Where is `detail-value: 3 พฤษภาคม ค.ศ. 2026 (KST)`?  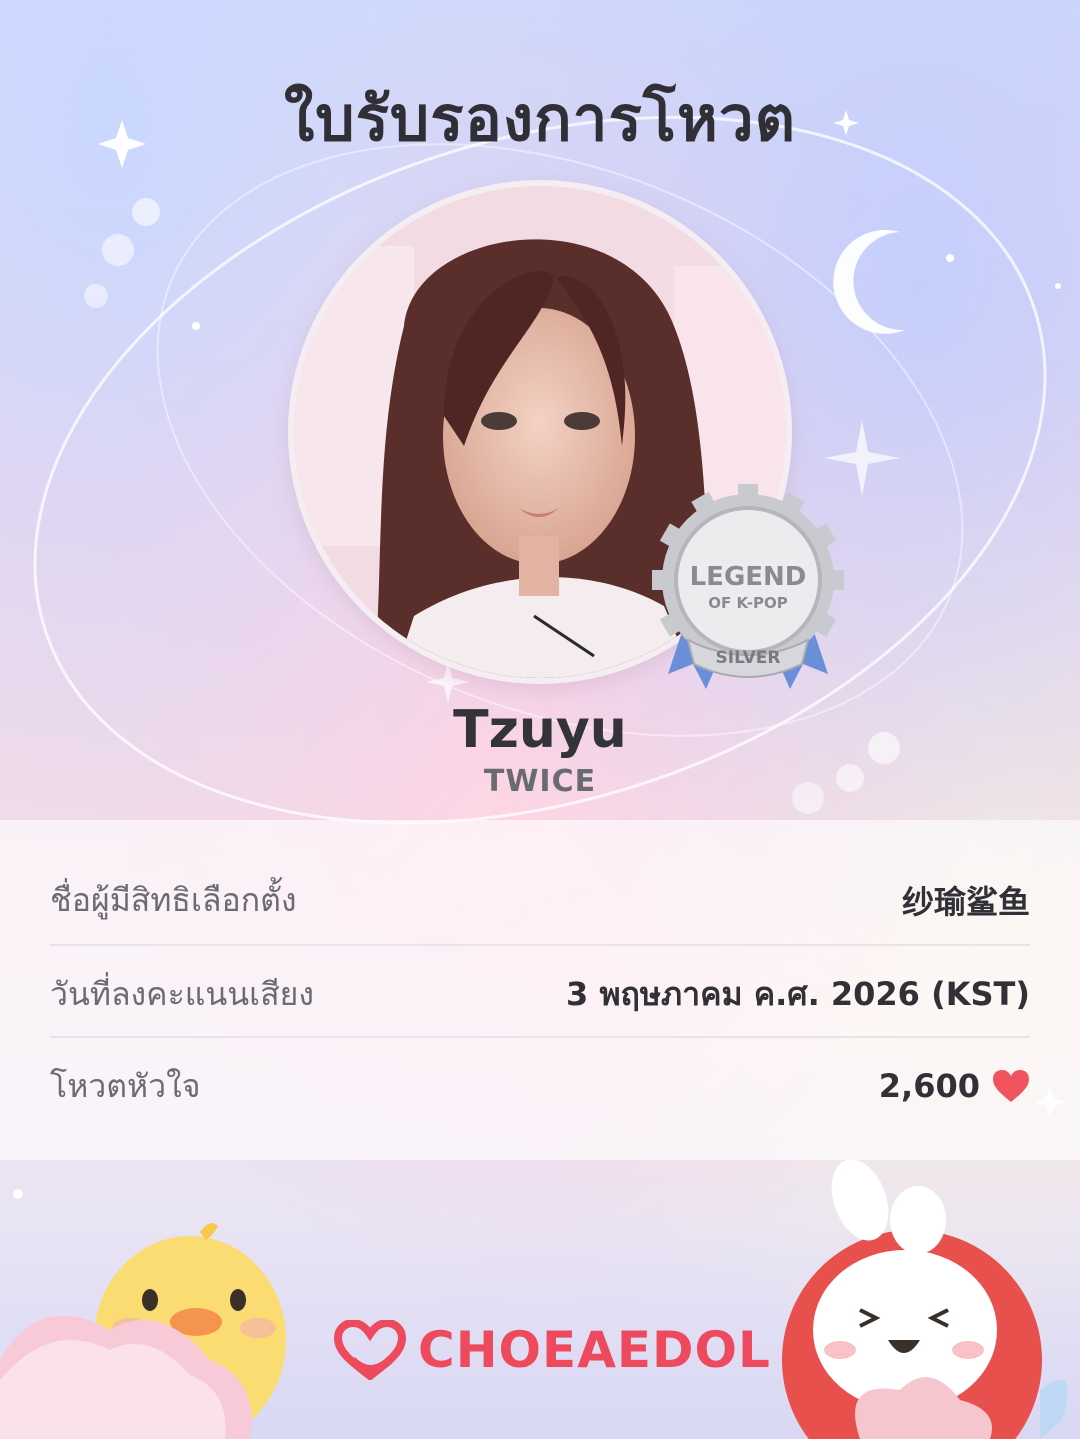 detail-value: 3 พฤษภาคม ค.ศ. 2026 (KST) is located at coordinates (798, 993).